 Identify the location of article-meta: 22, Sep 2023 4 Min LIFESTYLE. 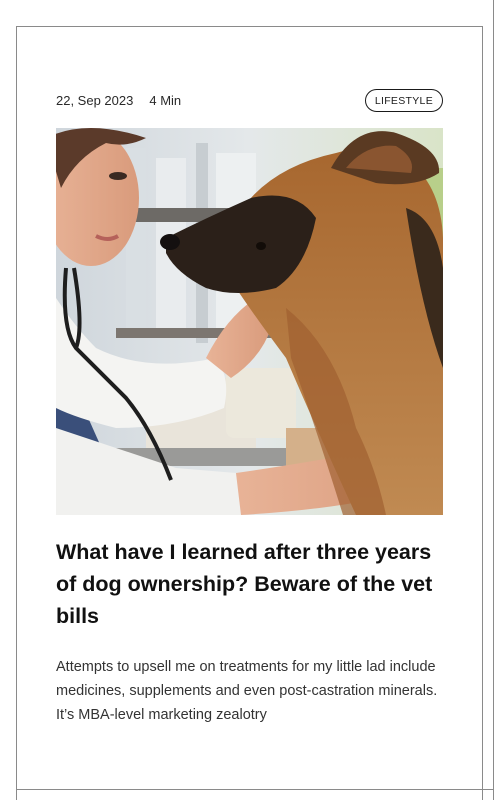
(249, 100).